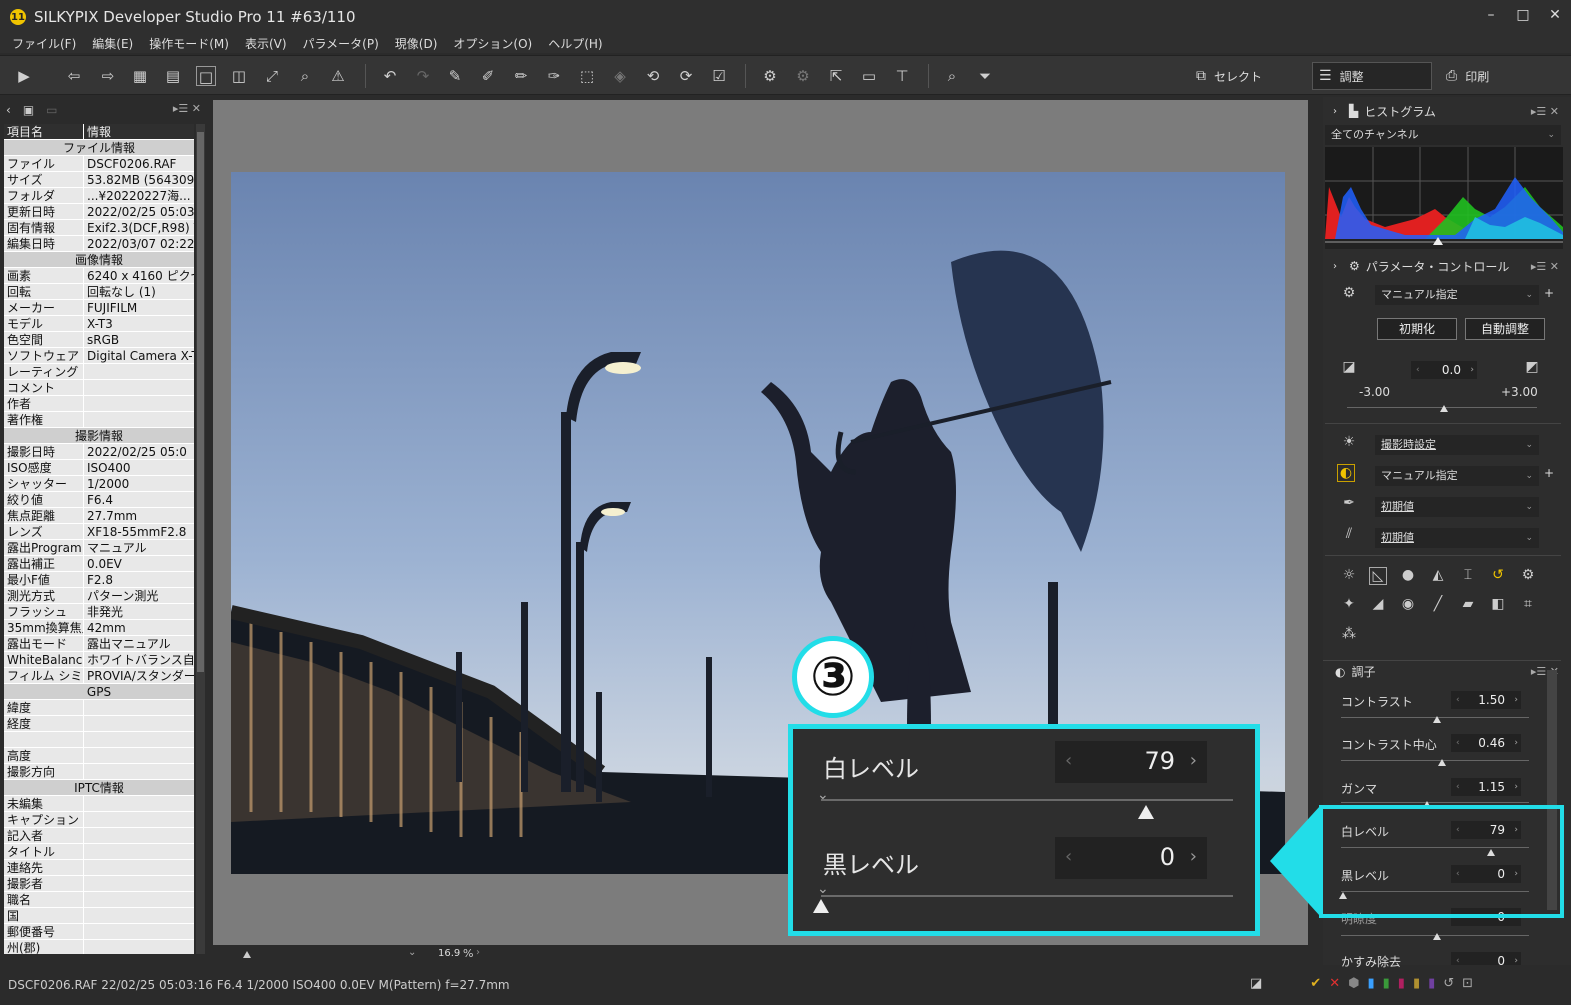  I want to click on stamp-tool-icon: ◧, so click(1498, 604).